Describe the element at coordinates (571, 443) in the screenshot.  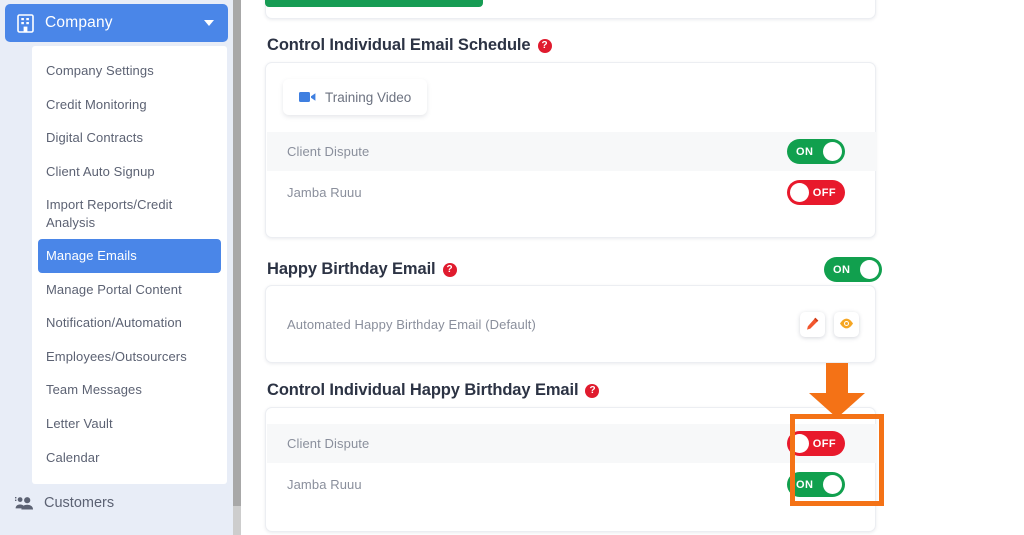
I see `birthday-row-client-dispute: Client Dispute OFF` at that location.